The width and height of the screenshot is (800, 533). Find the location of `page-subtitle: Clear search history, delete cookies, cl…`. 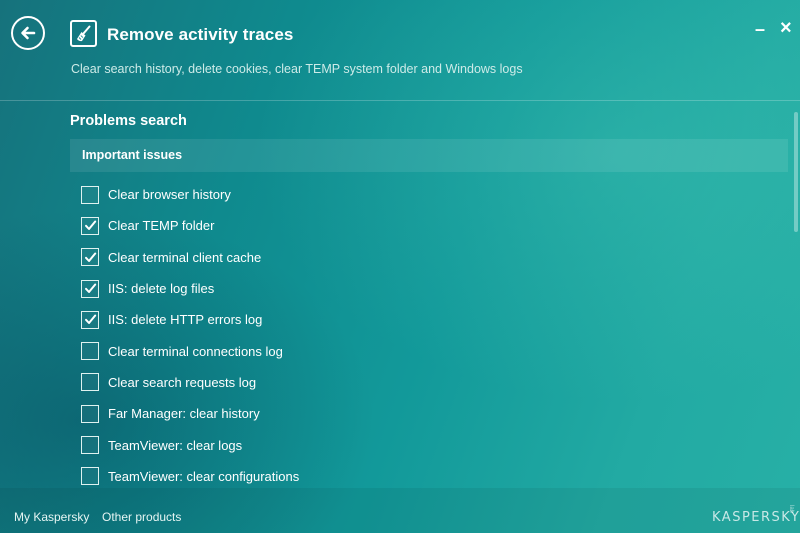

page-subtitle: Clear search history, delete cookies, cl… is located at coordinates (297, 69).